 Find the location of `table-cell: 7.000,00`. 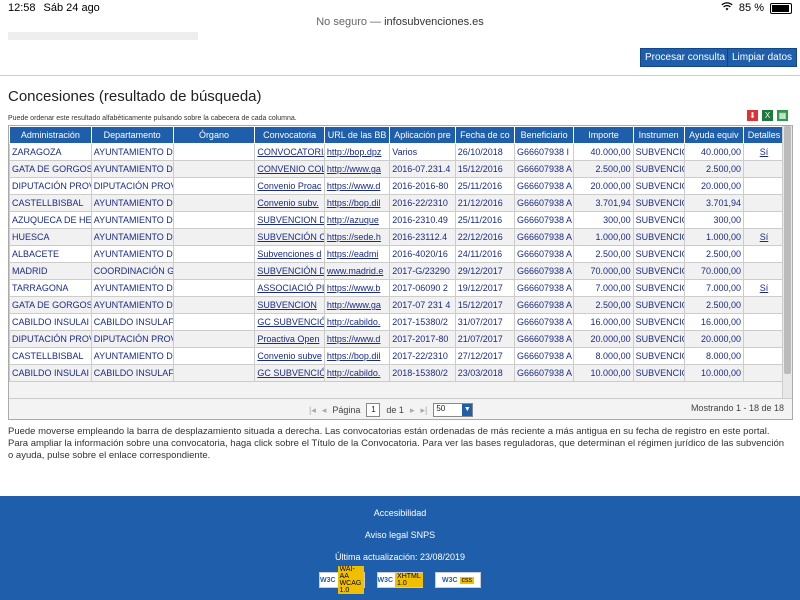

table-cell: 7.000,00 is located at coordinates (714, 288).